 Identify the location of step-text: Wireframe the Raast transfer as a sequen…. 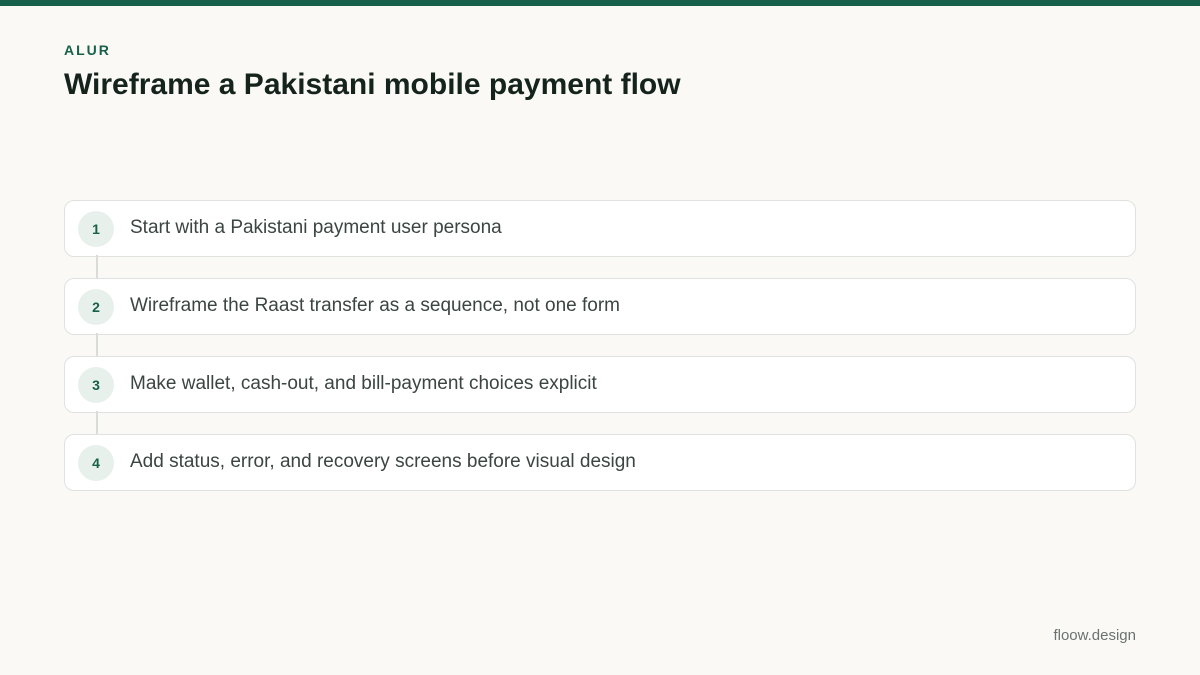
(375, 305).